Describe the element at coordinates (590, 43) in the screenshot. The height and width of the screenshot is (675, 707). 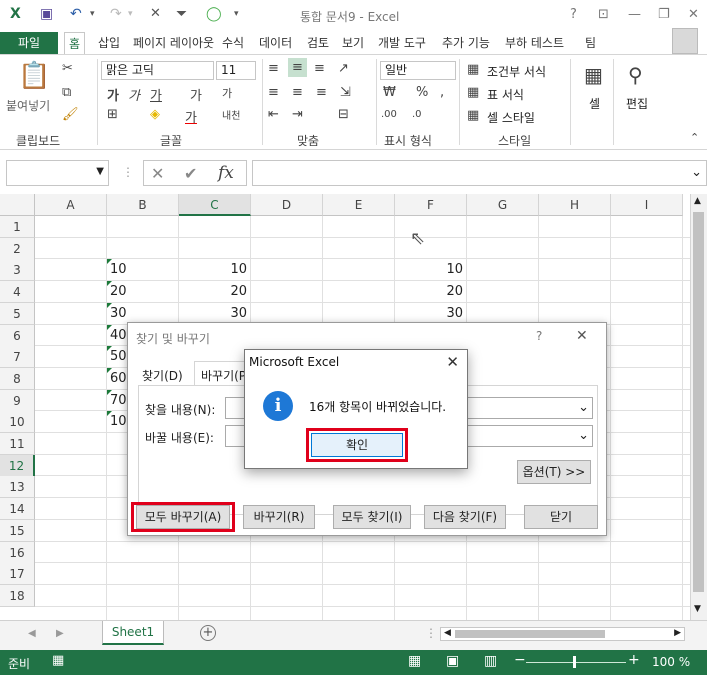
I see `tab-team: 팀` at that location.